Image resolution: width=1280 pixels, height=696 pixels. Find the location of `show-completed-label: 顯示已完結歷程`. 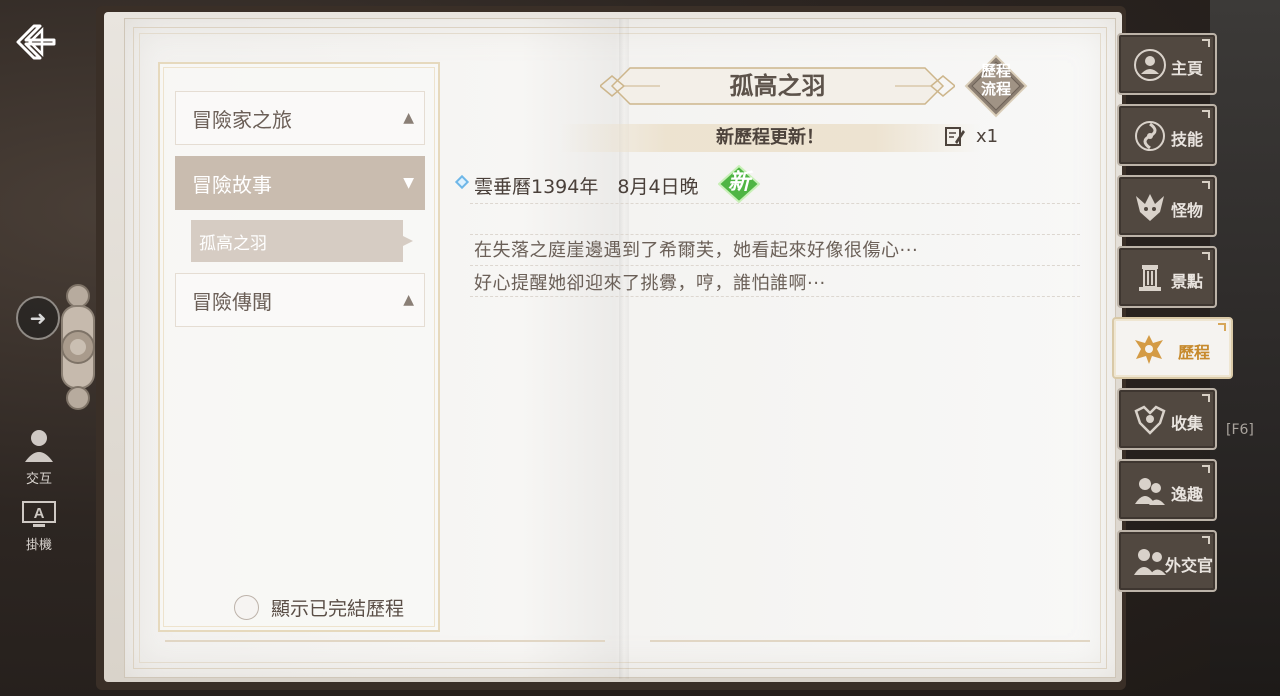

show-completed-label: 顯示已完結歷程 is located at coordinates (338, 609).